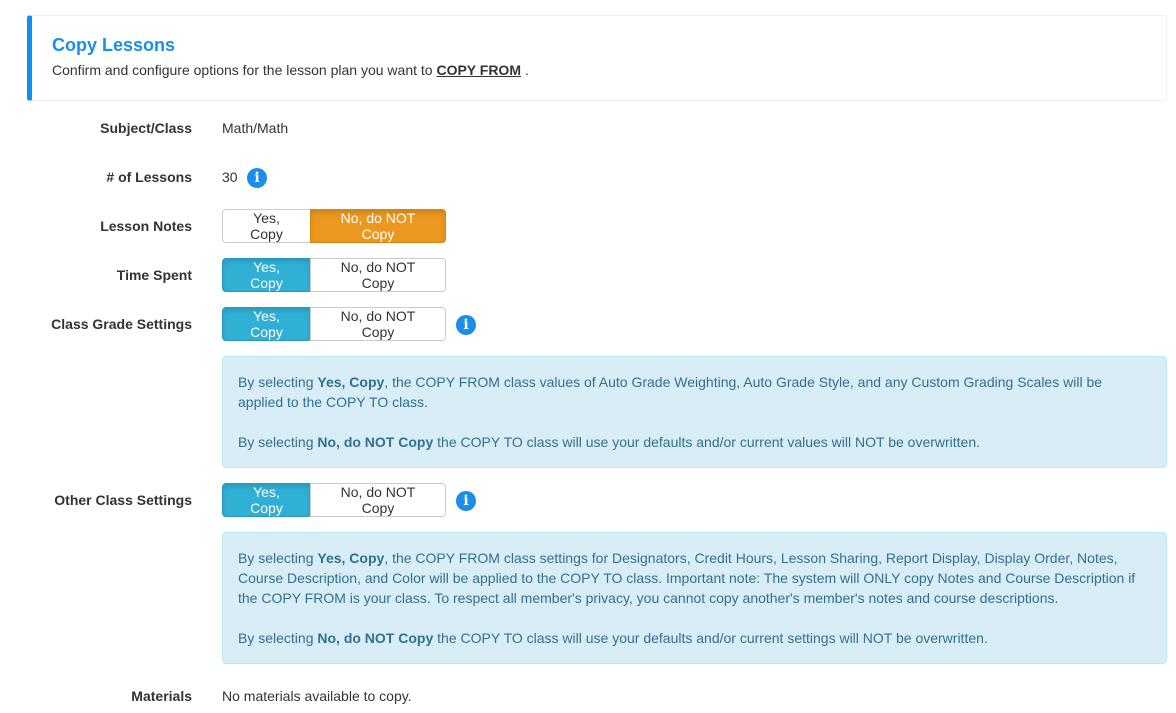 Image resolution: width=1176 pixels, height=713 pixels. What do you see at coordinates (378, 226) in the screenshot?
I see `lesson-notes-no-button: No, do NOT Copy` at bounding box center [378, 226].